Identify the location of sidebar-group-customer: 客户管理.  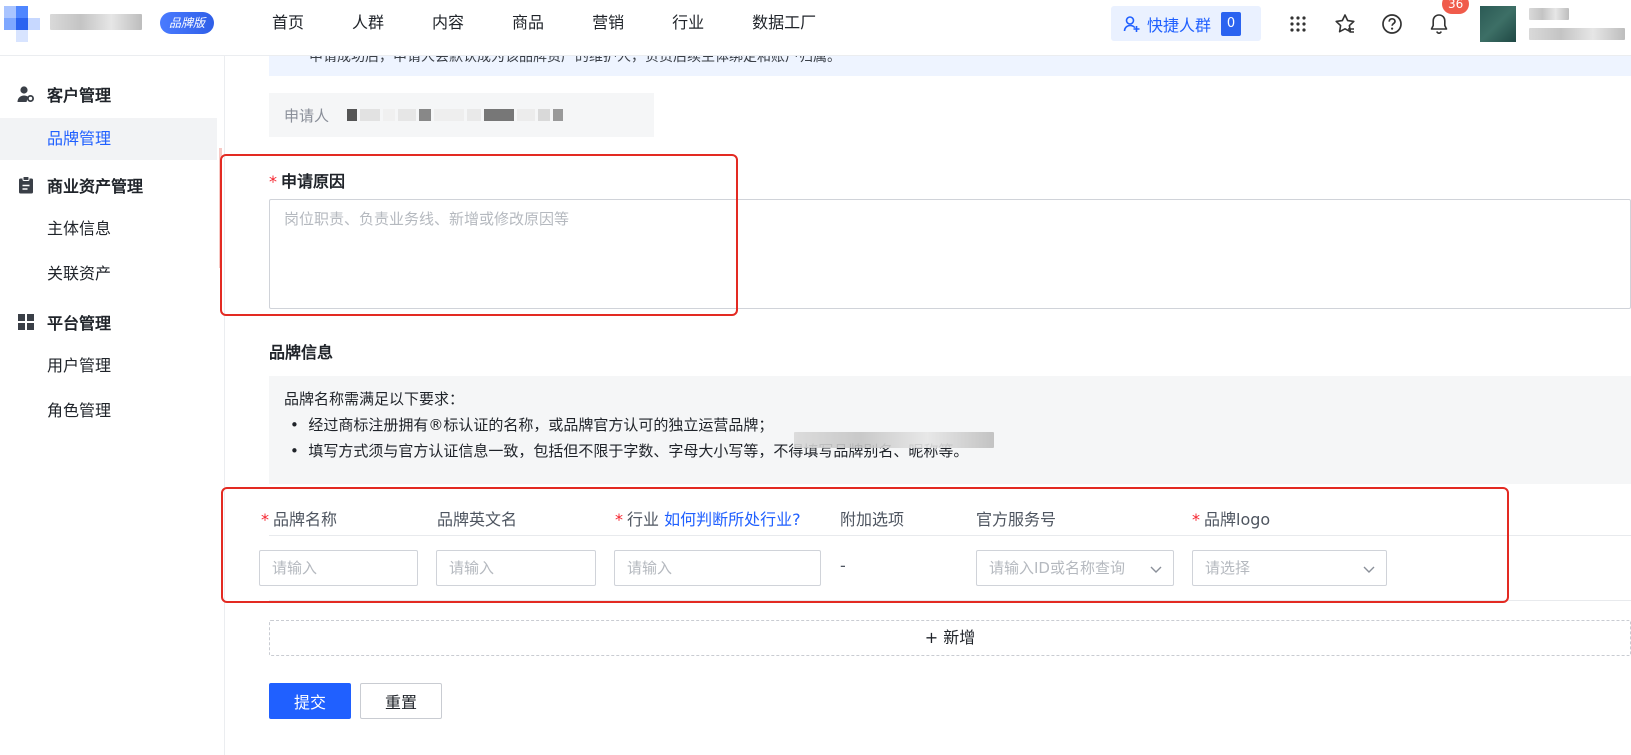
(64, 94).